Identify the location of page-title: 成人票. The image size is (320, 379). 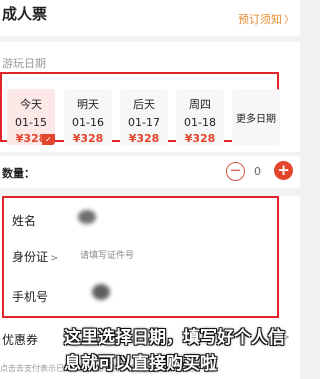
(25, 14).